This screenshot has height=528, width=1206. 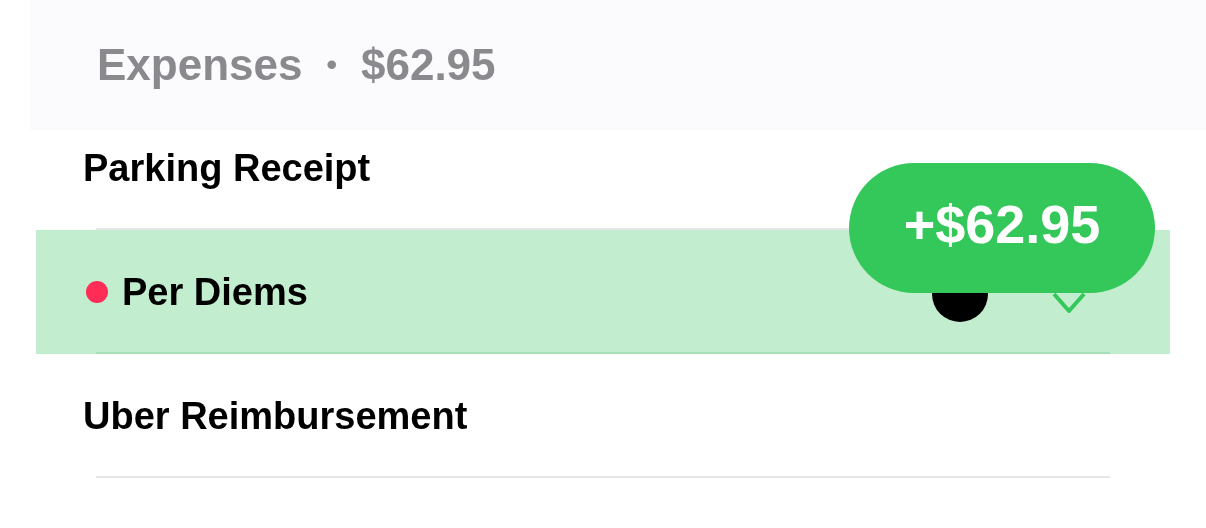 What do you see at coordinates (428, 65) in the screenshot?
I see `total-amount: $62.95` at bounding box center [428, 65].